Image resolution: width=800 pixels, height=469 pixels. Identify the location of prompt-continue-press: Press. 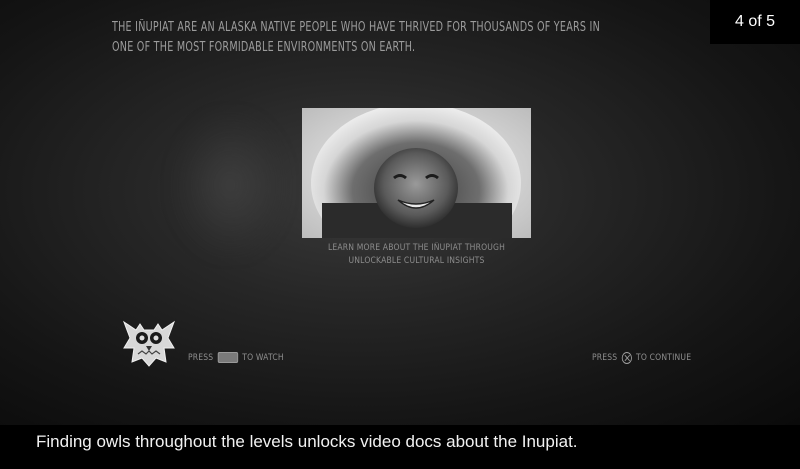
(605, 358).